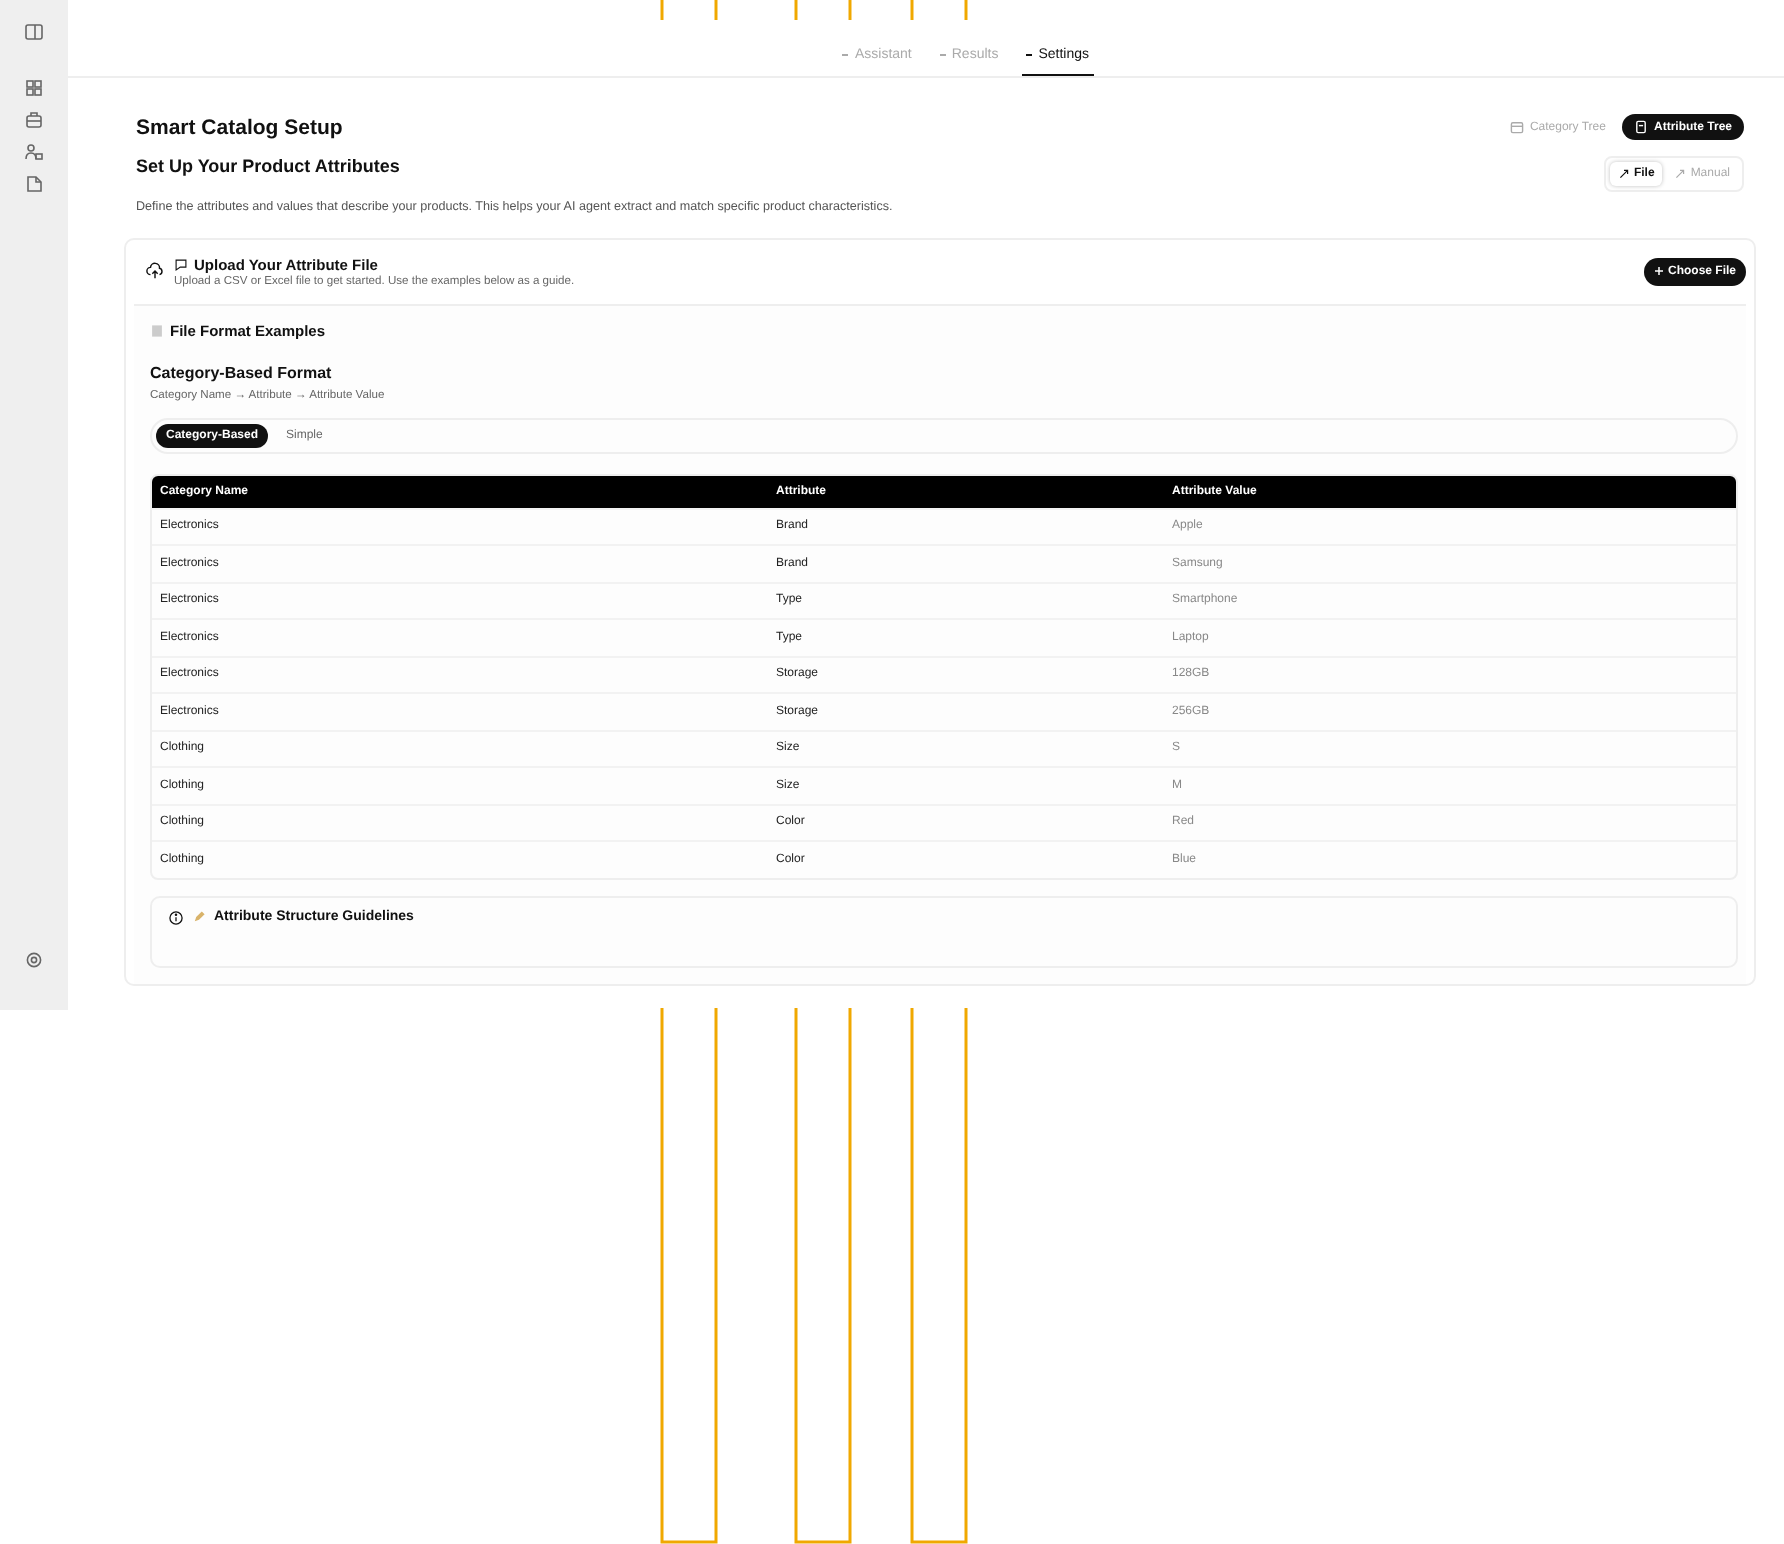  What do you see at coordinates (34, 120) in the screenshot?
I see `briefcase-icon` at bounding box center [34, 120].